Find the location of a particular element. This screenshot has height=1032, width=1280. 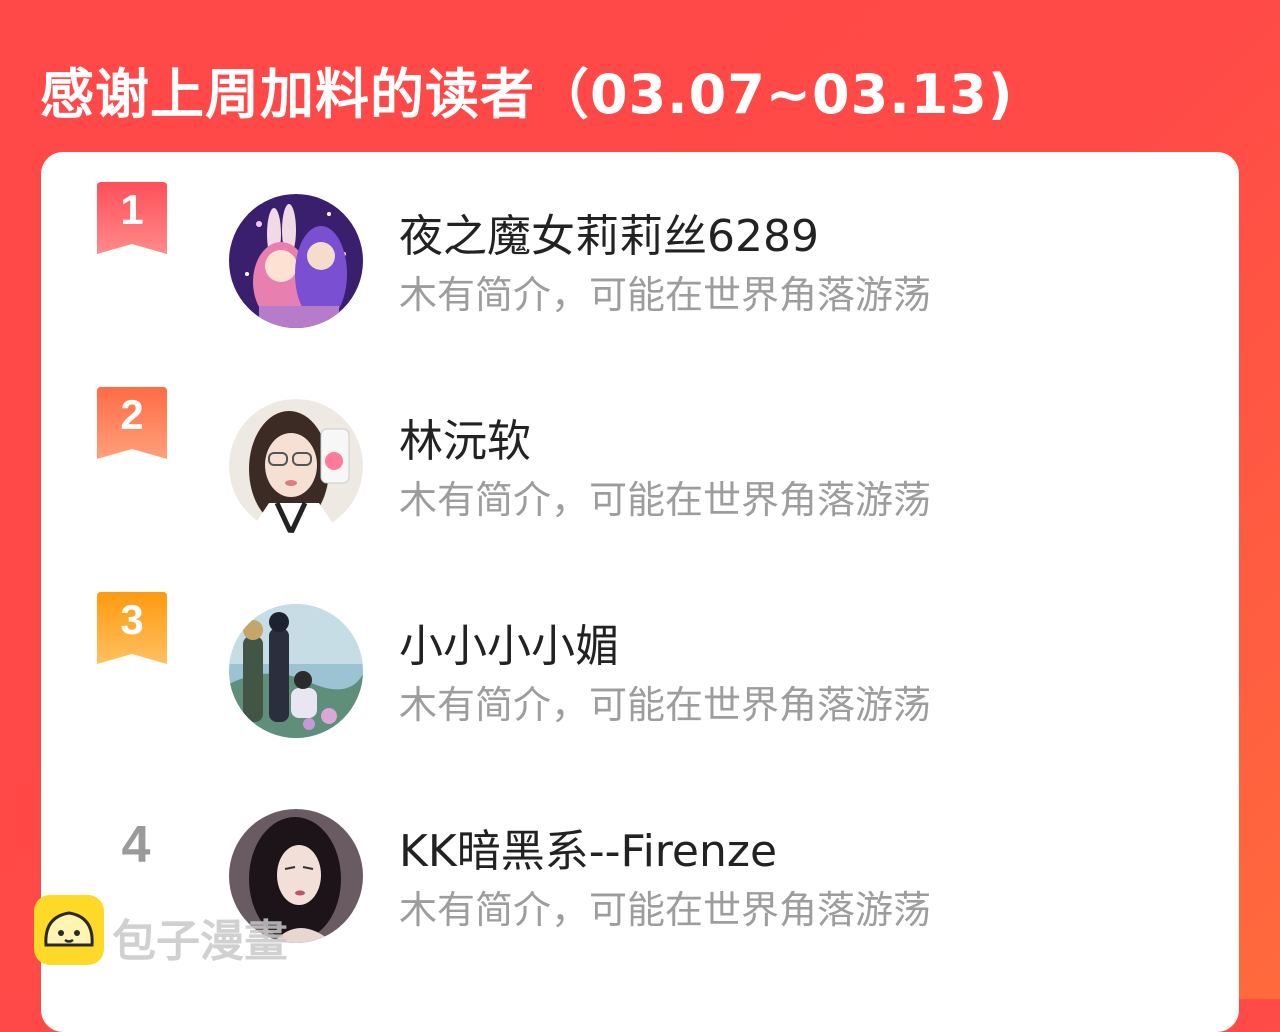

rank-number: 3 is located at coordinates (132, 619).